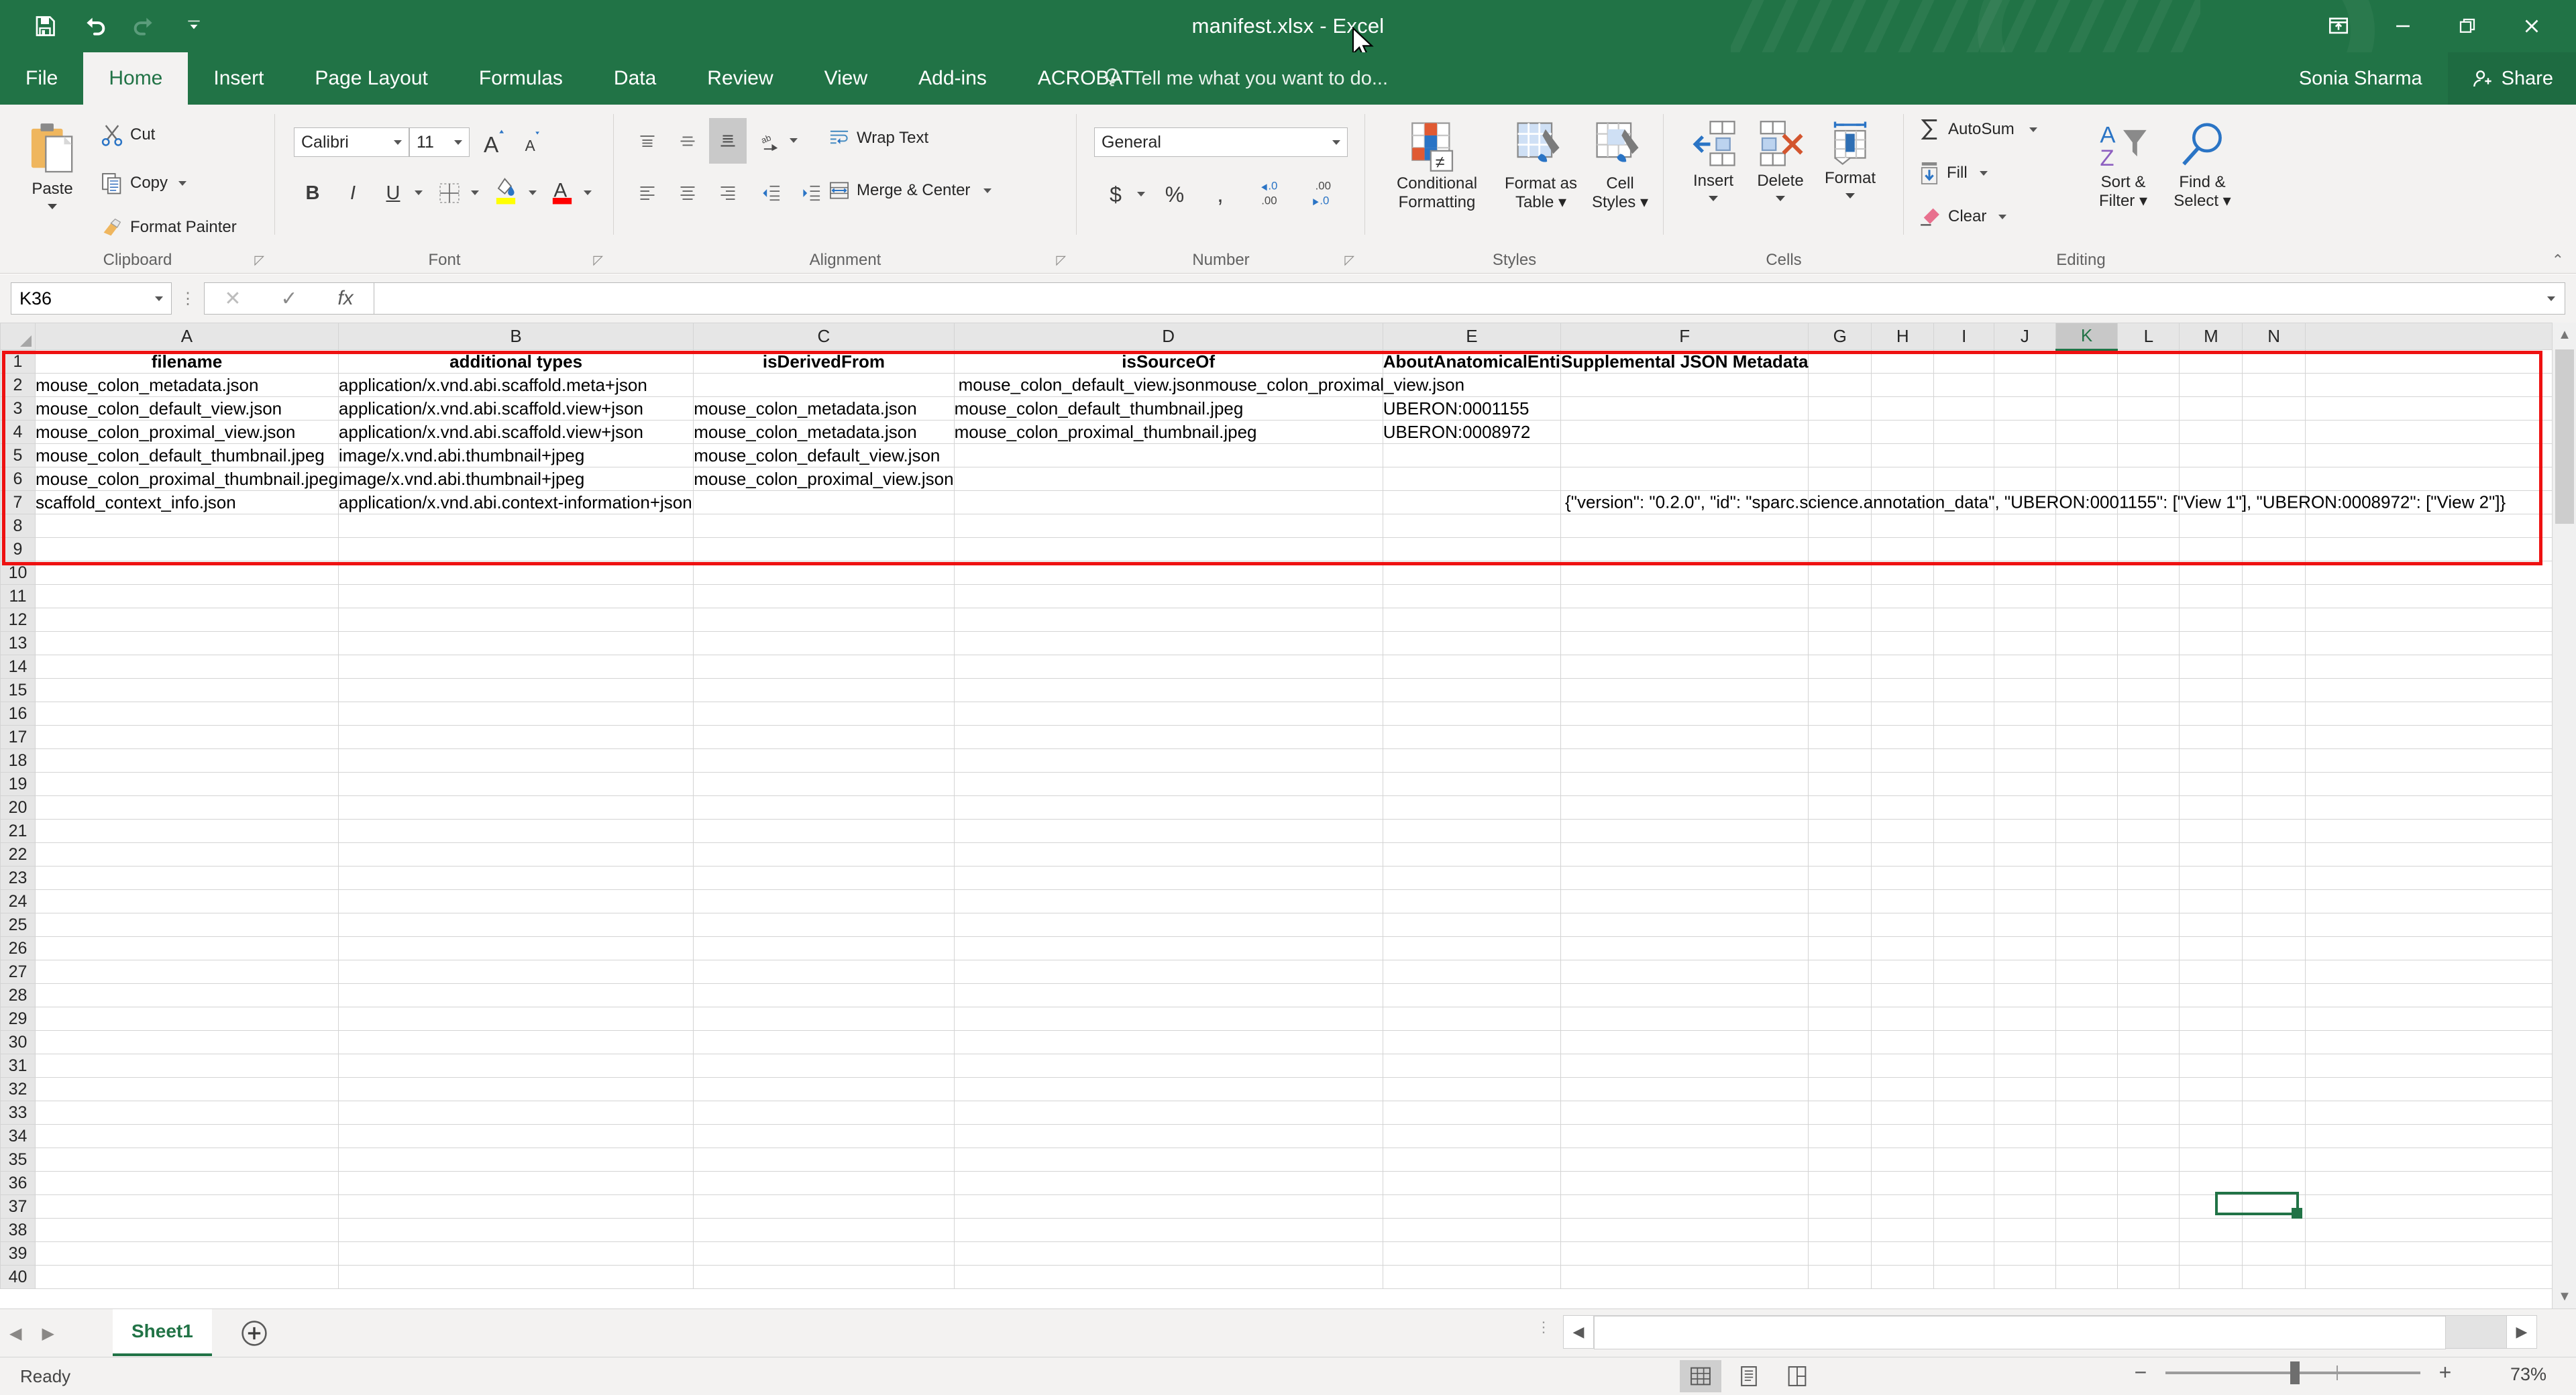 Image resolution: width=2576 pixels, height=1395 pixels. What do you see at coordinates (1472, 854) in the screenshot?
I see `cell-E22` at bounding box center [1472, 854].